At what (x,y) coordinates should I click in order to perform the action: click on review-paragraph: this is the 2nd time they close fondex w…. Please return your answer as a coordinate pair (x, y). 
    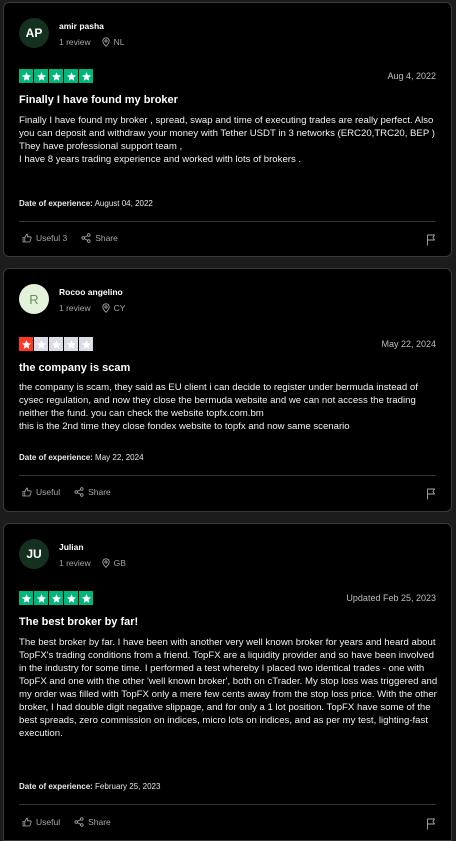
    Looking at the image, I should click on (184, 426).